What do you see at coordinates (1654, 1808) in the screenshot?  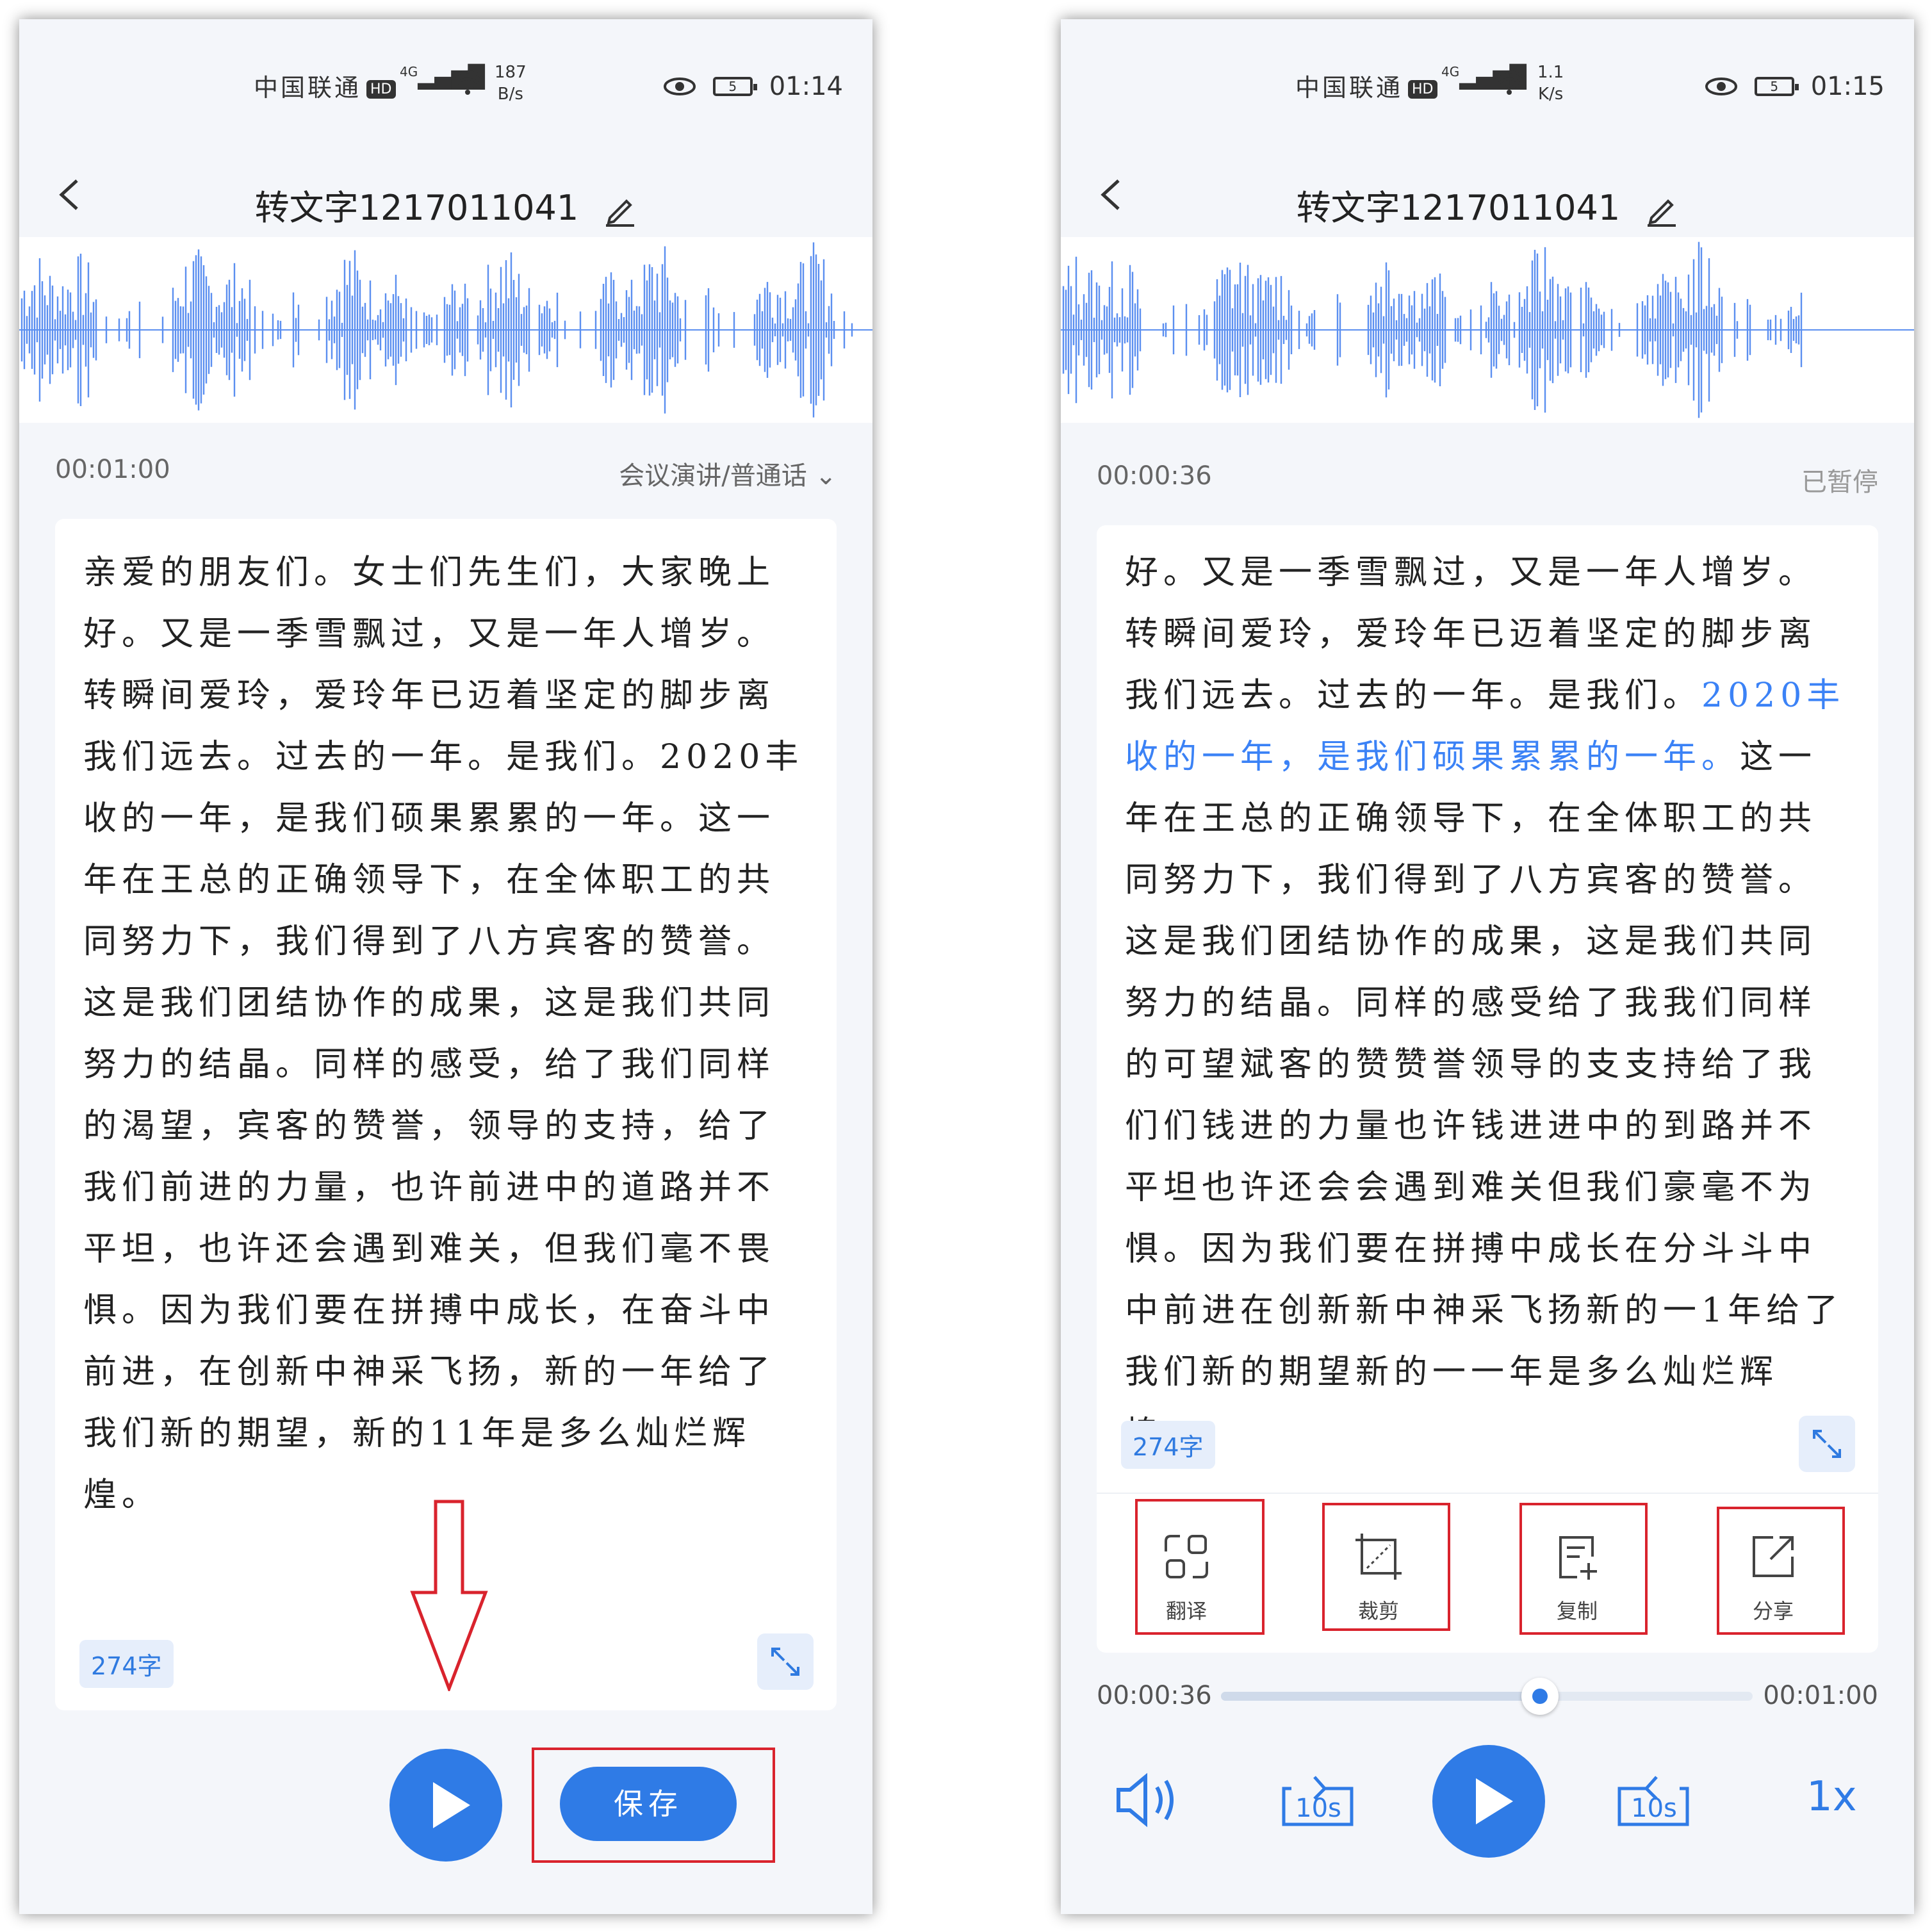 I see `forward-label: 10s` at bounding box center [1654, 1808].